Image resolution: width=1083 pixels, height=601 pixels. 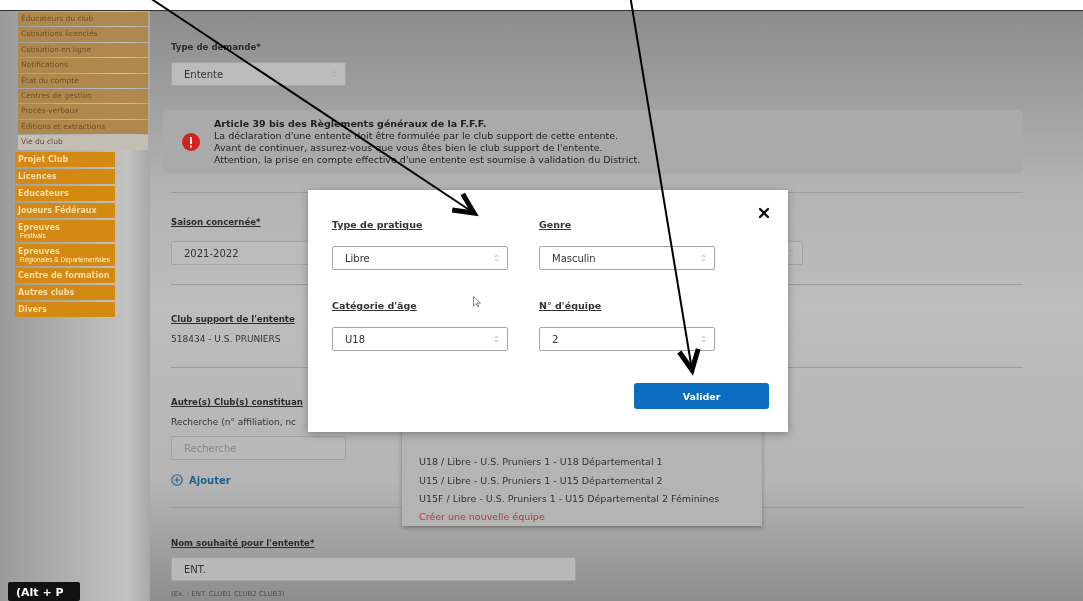 What do you see at coordinates (243, 543) in the screenshot?
I see `field-label: Nom souhaité pour l'entente*` at bounding box center [243, 543].